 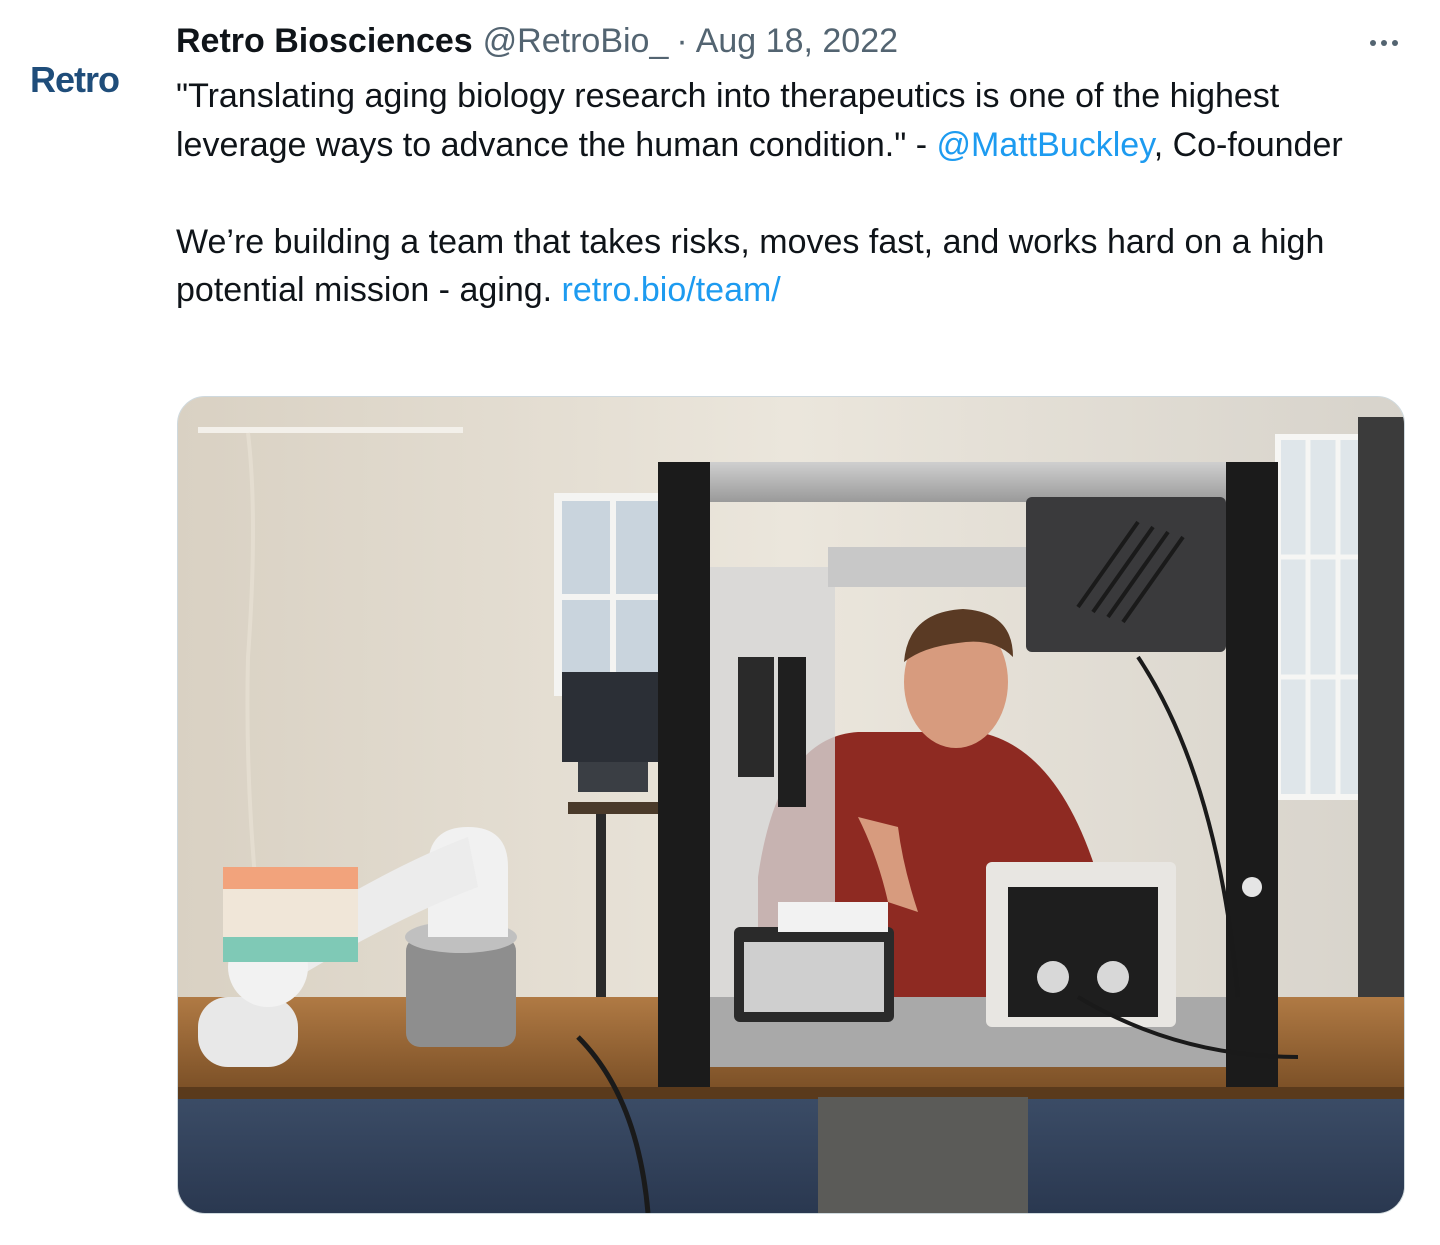 I want to click on team-url-link: retro.bio/team/, so click(x=671, y=290).